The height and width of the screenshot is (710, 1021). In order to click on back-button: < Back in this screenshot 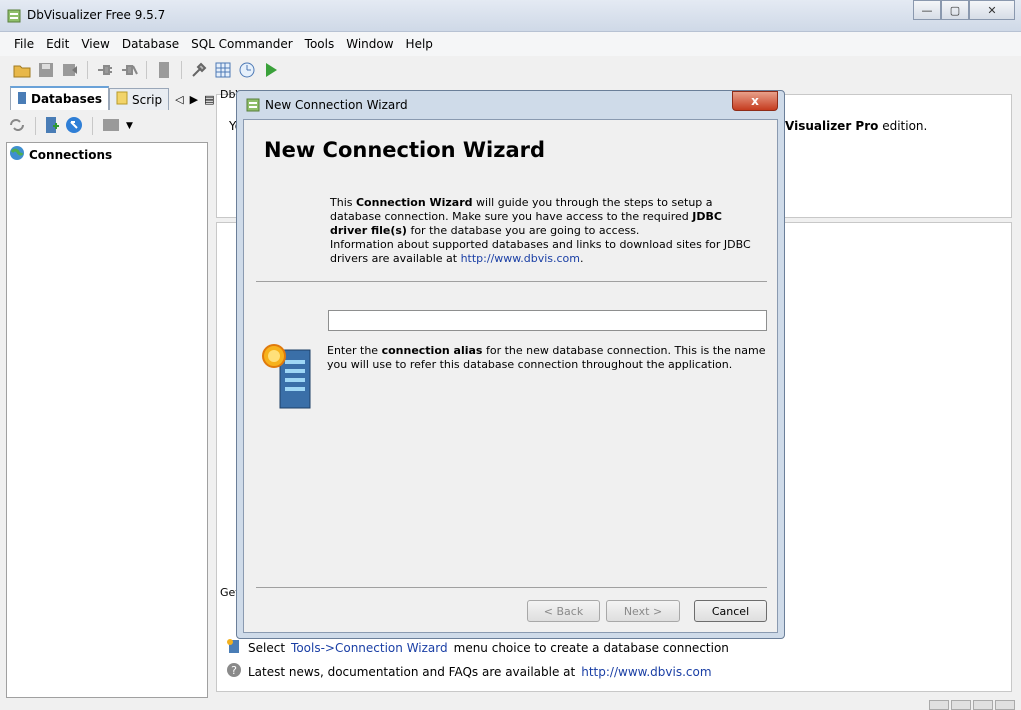, I will do `click(563, 611)`.